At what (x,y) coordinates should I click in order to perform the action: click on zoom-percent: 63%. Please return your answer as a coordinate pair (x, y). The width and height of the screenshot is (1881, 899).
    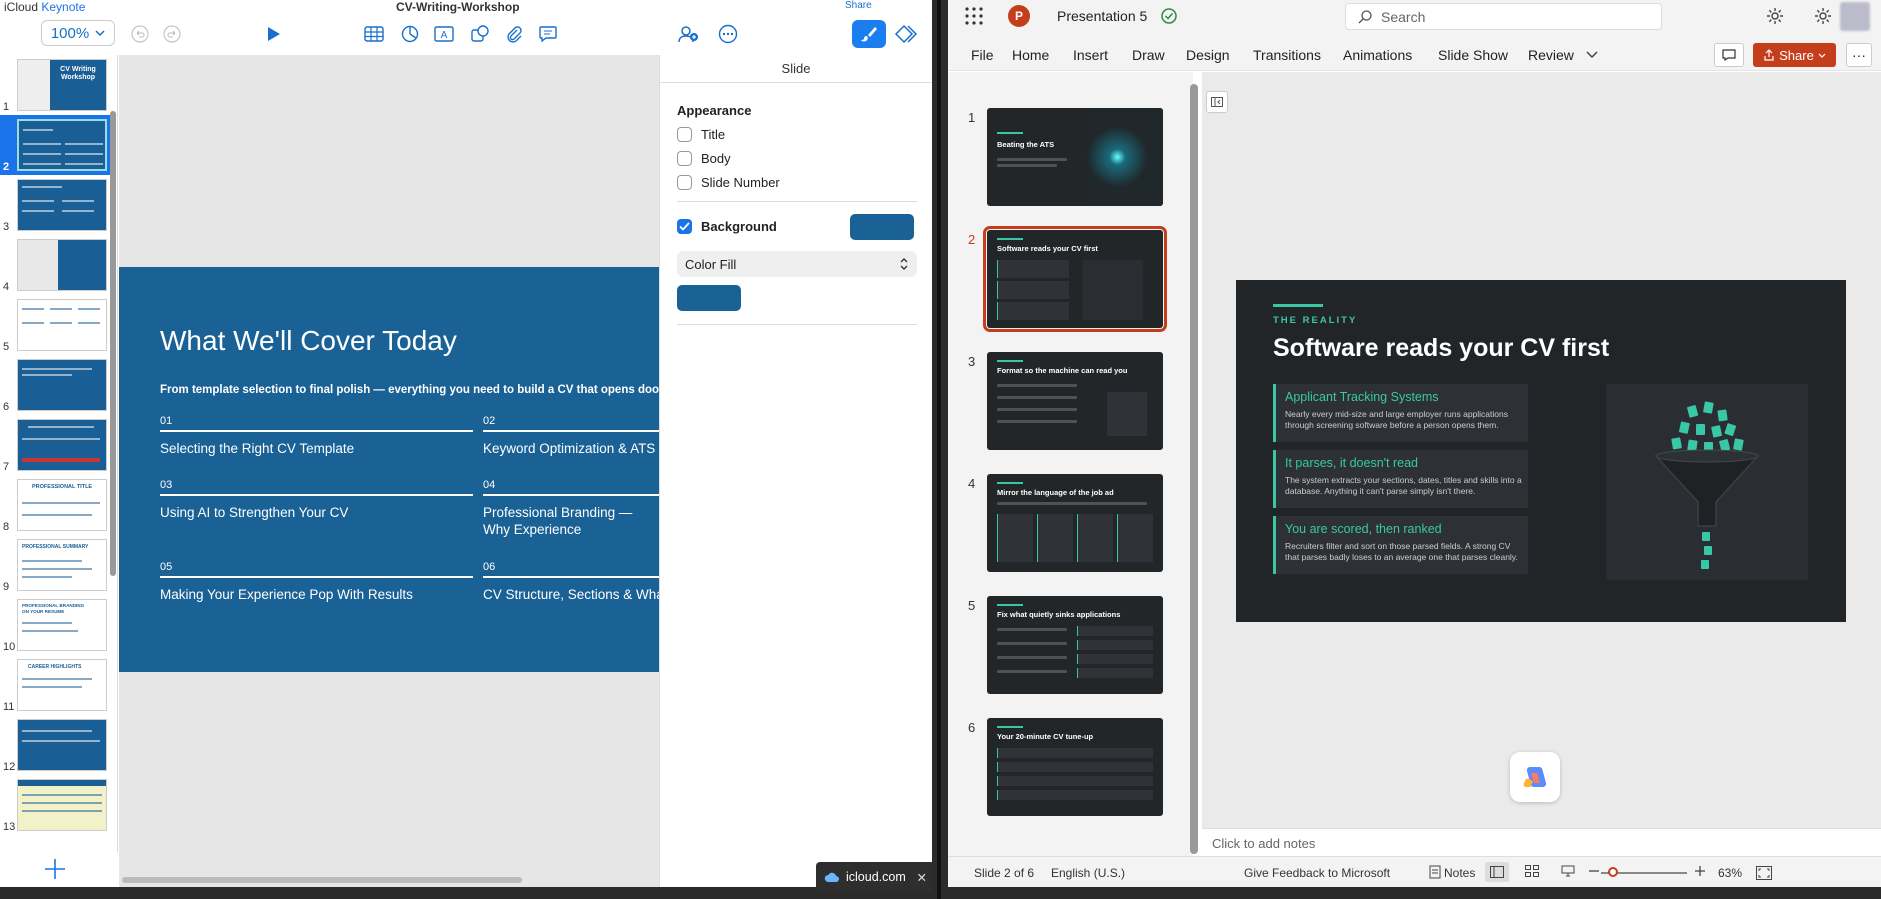
    Looking at the image, I should click on (1730, 873).